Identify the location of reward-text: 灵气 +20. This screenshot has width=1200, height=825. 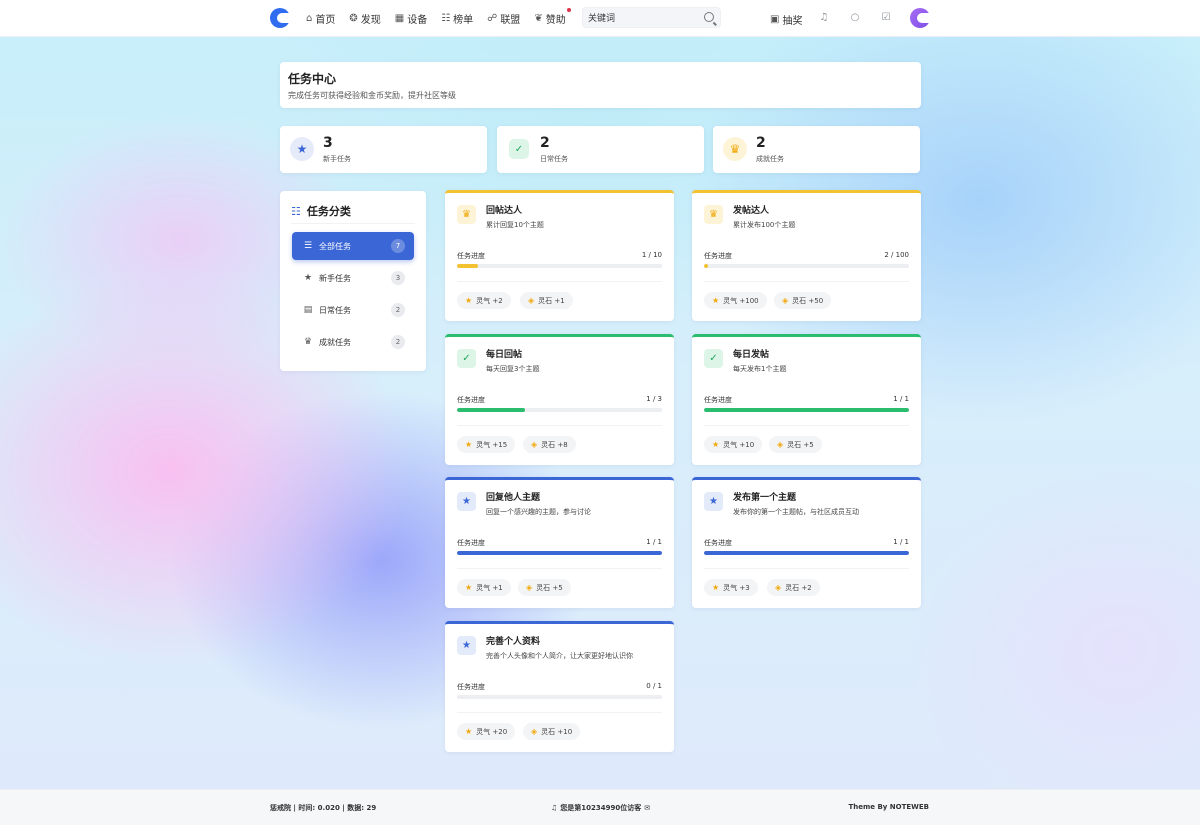
(492, 731).